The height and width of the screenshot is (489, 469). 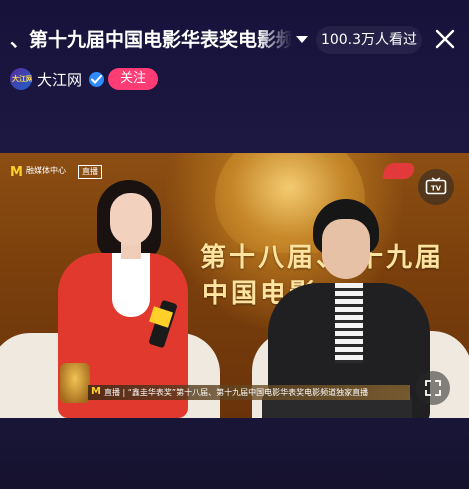 I want to click on guest-face, so click(x=346, y=249).